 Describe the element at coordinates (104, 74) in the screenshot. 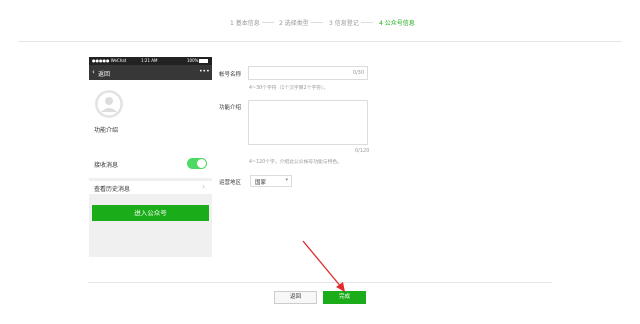

I see `nav-back-label: 返回` at that location.